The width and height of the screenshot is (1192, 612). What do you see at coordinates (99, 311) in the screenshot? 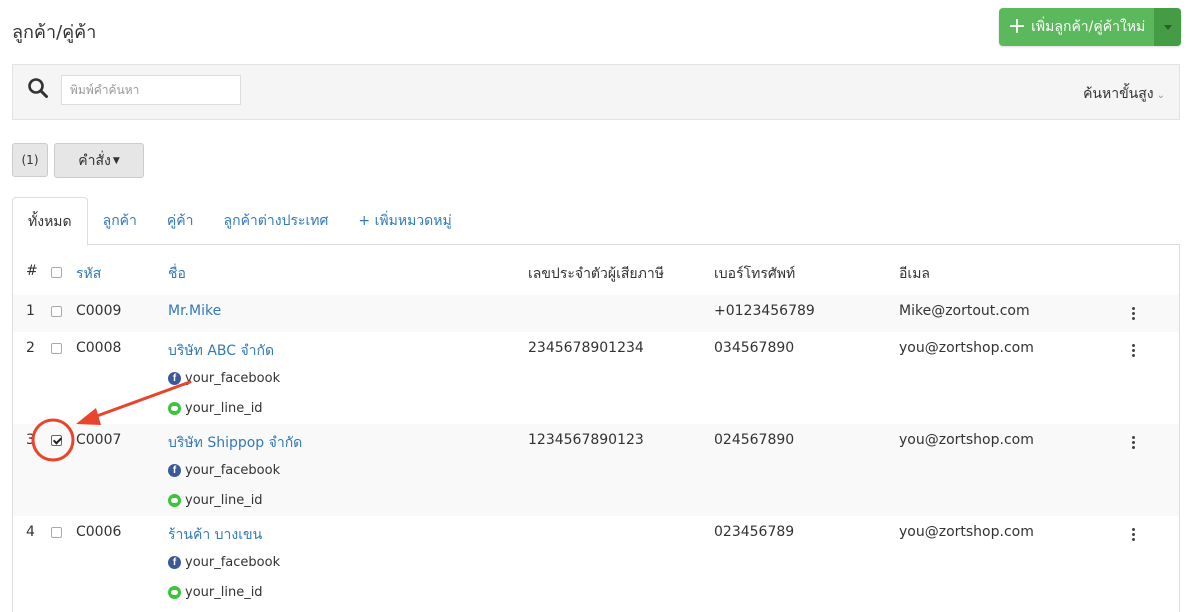
I see `row-code: C0009` at bounding box center [99, 311].